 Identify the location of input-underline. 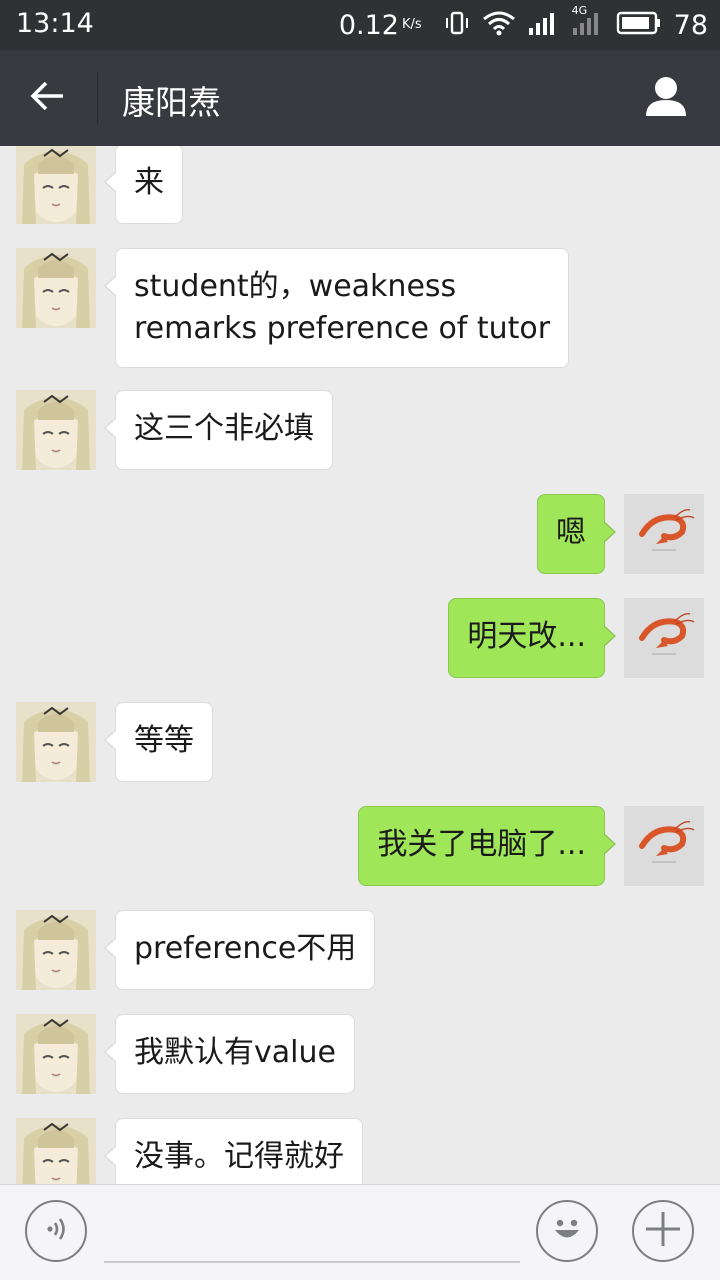
(312, 1262).